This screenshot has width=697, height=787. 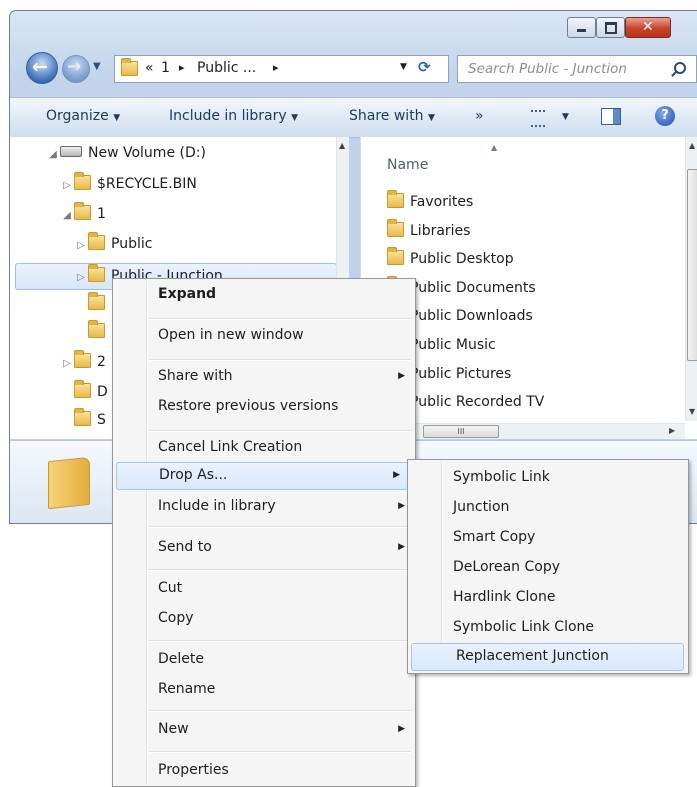 What do you see at coordinates (208, 447) in the screenshot?
I see `menu-item-cancel-link-creation: Cancel Link Creation` at bounding box center [208, 447].